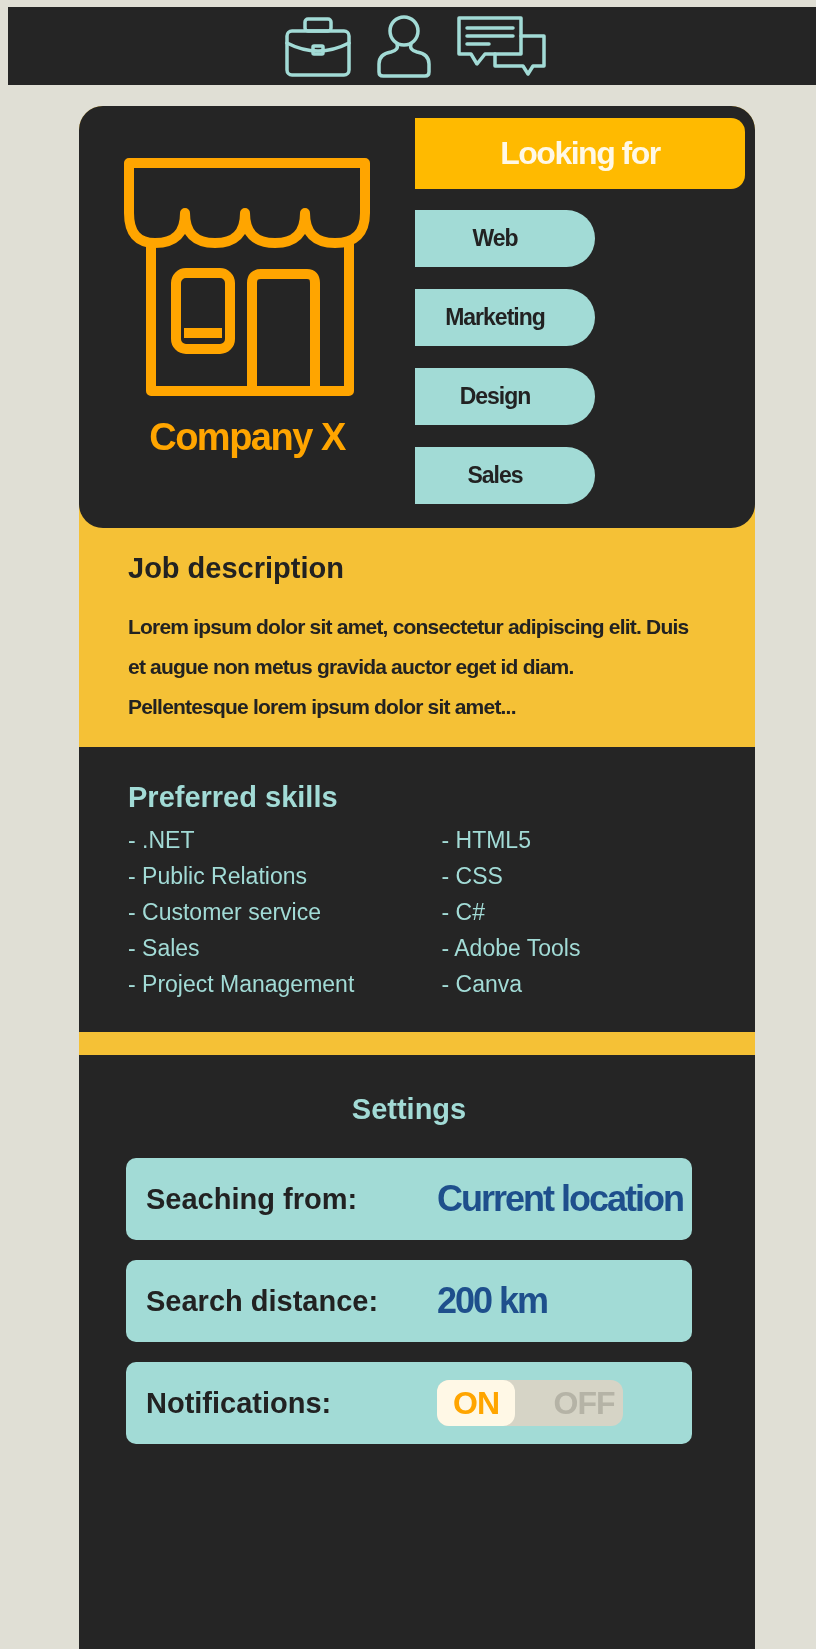 This screenshot has height=1649, width=816. Describe the element at coordinates (225, 912) in the screenshot. I see `skill-item: - Customer service` at that location.